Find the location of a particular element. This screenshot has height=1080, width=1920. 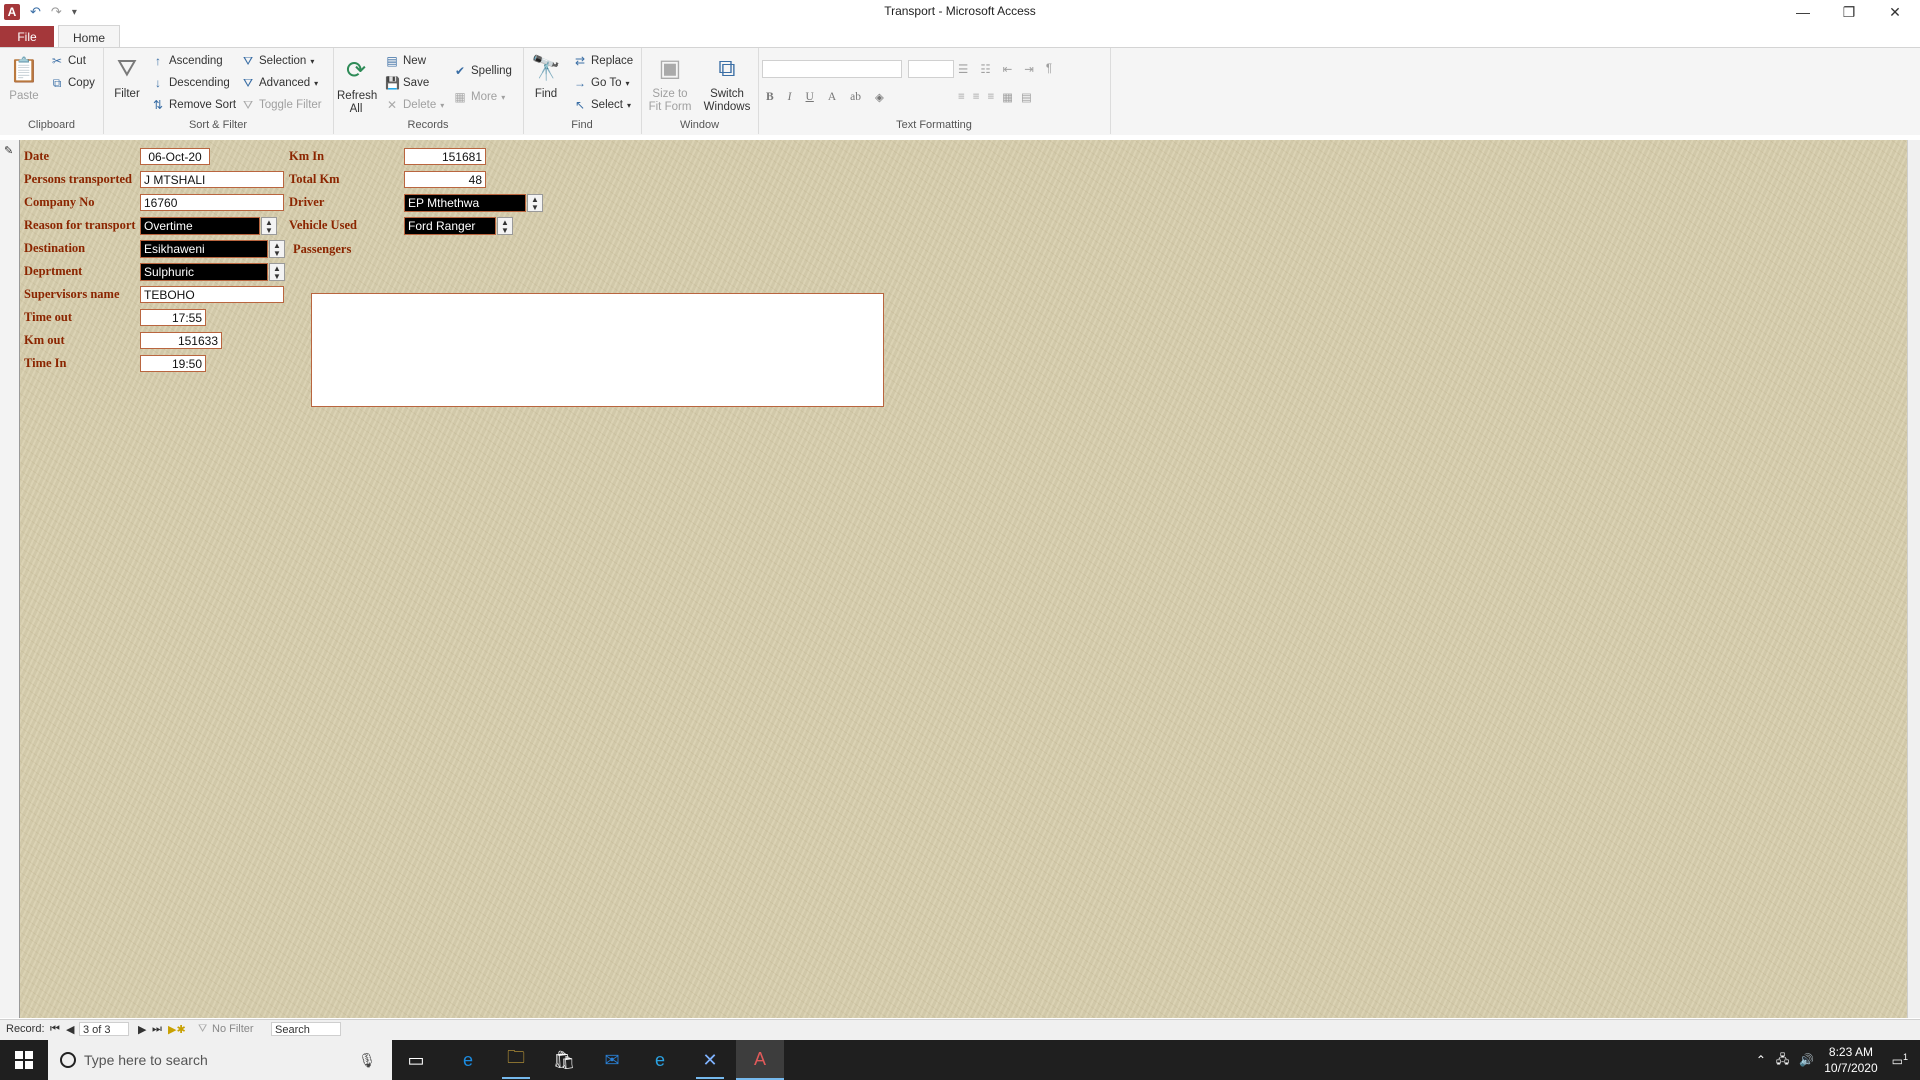

size-to-fit-button: ▣ Size to Fit Form is located at coordinates (670, 83).